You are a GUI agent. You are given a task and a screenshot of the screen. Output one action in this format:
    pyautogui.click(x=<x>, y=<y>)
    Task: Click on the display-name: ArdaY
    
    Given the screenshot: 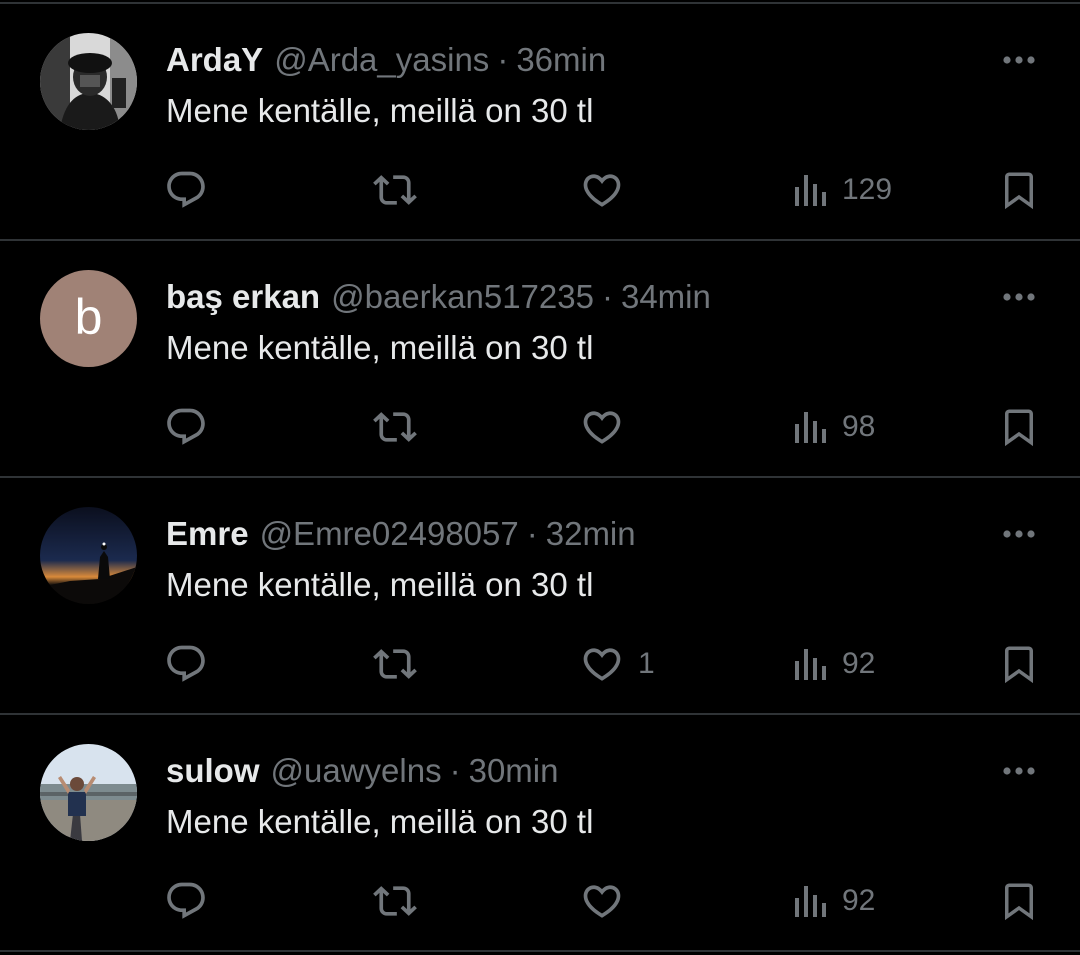 What is the action you would take?
    pyautogui.click(x=214, y=60)
    